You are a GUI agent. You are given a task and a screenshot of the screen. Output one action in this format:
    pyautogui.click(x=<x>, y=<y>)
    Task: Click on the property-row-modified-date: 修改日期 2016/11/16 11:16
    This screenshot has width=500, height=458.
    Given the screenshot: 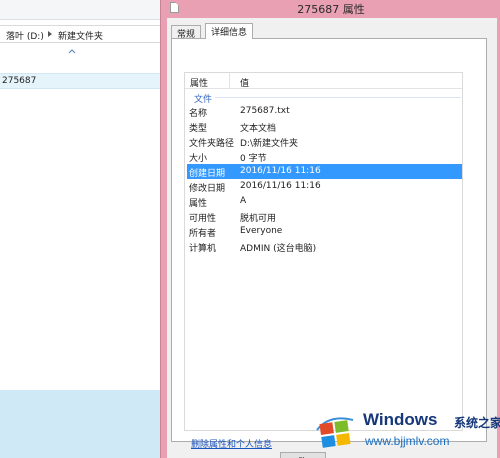 What is the action you would take?
    pyautogui.click(x=324, y=186)
    